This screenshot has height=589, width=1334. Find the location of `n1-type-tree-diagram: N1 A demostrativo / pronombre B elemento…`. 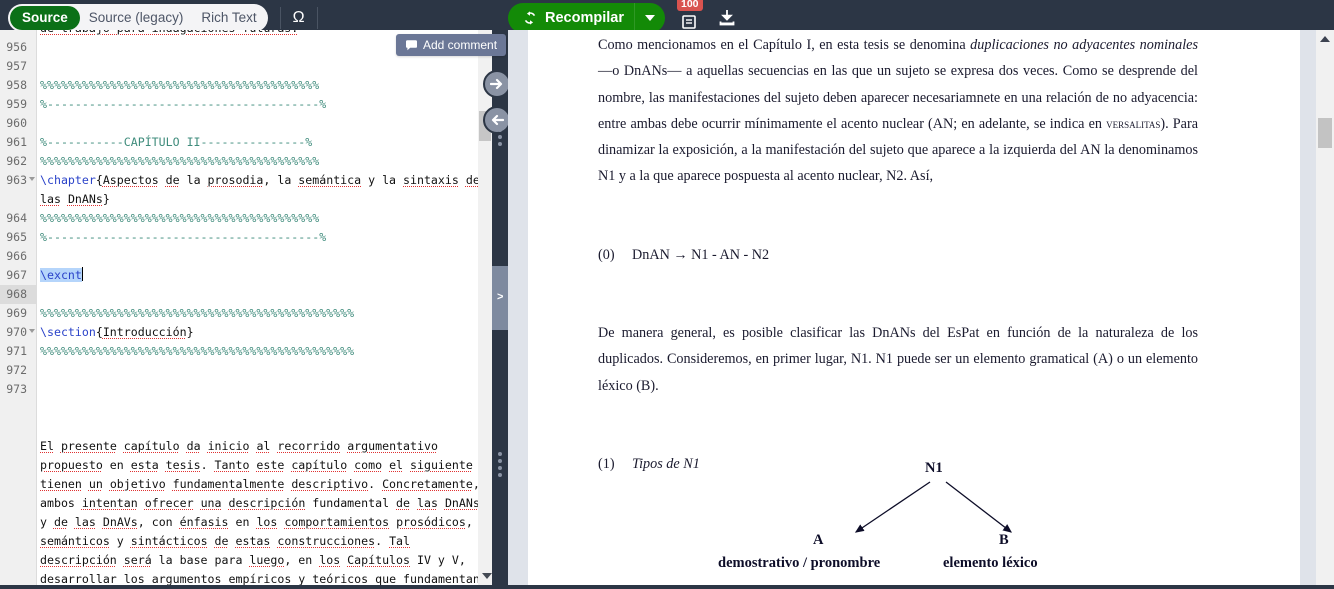

n1-type-tree-diagram: N1 A demostrativo / pronombre B elemento… is located at coordinates (913, 524).